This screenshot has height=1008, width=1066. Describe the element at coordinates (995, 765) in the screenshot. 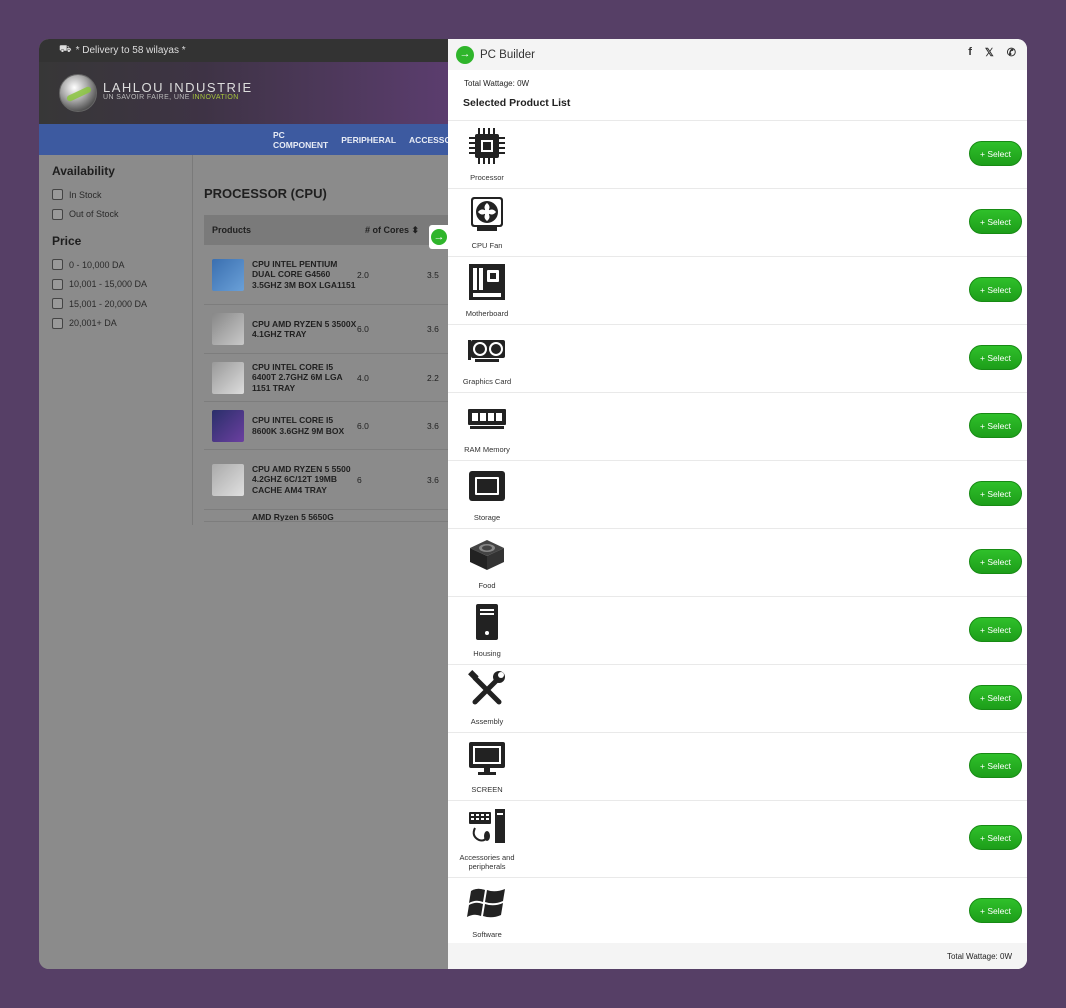

I see `select-screen-button: + Select` at that location.